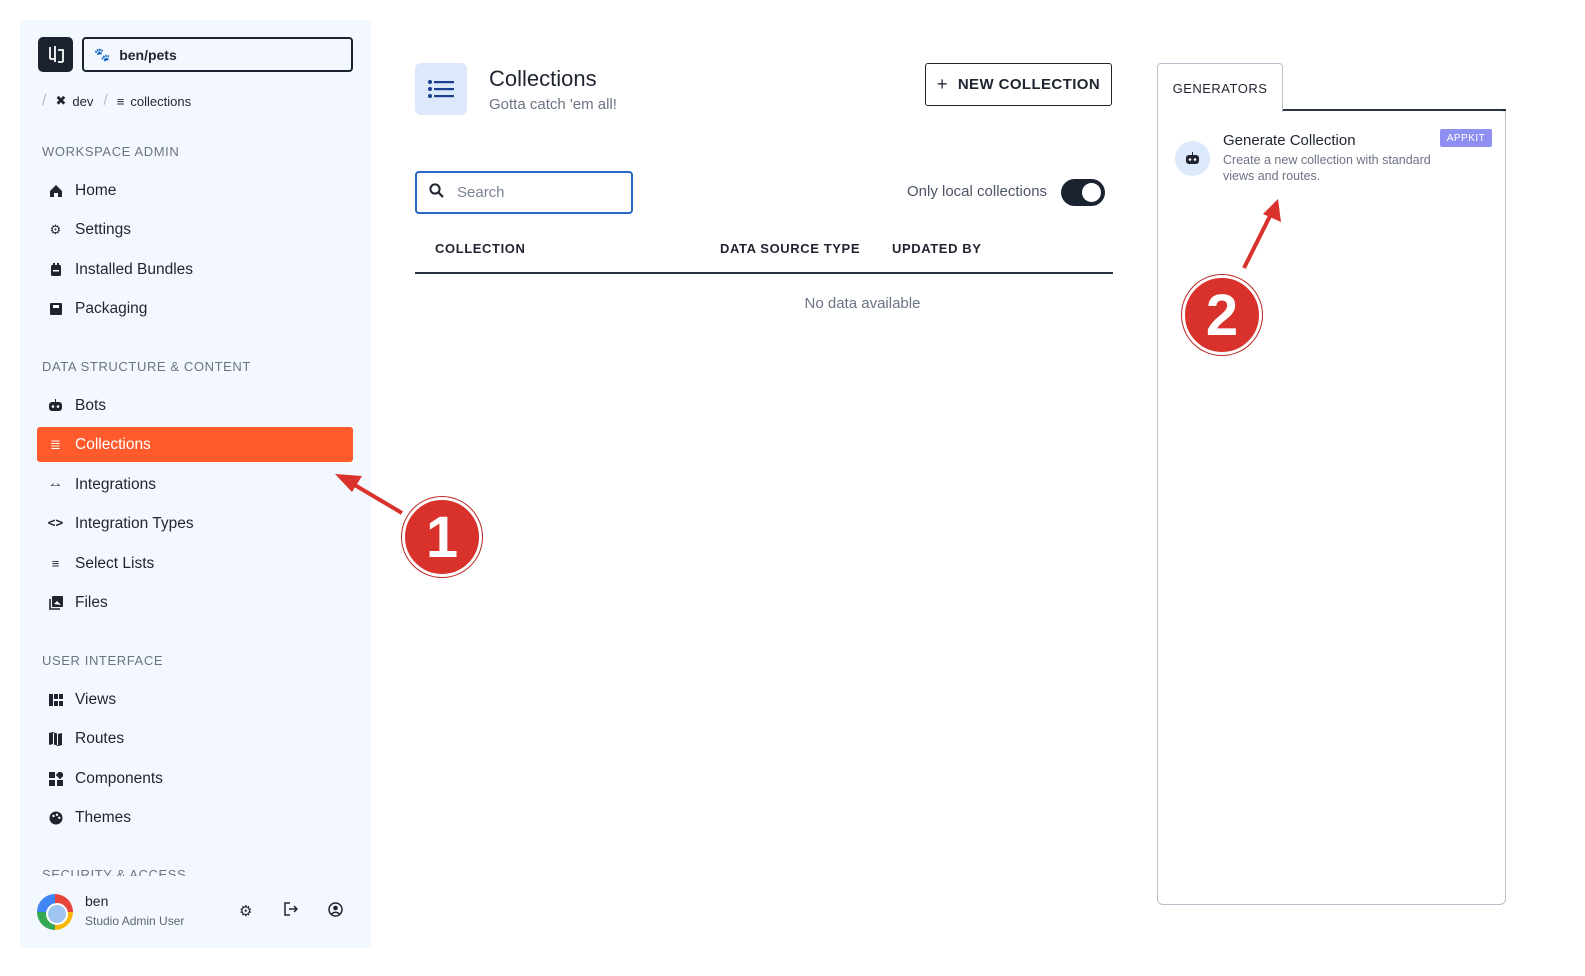 The image size is (1585, 976). Describe the element at coordinates (55, 269) in the screenshot. I see `bundle-icon` at that location.